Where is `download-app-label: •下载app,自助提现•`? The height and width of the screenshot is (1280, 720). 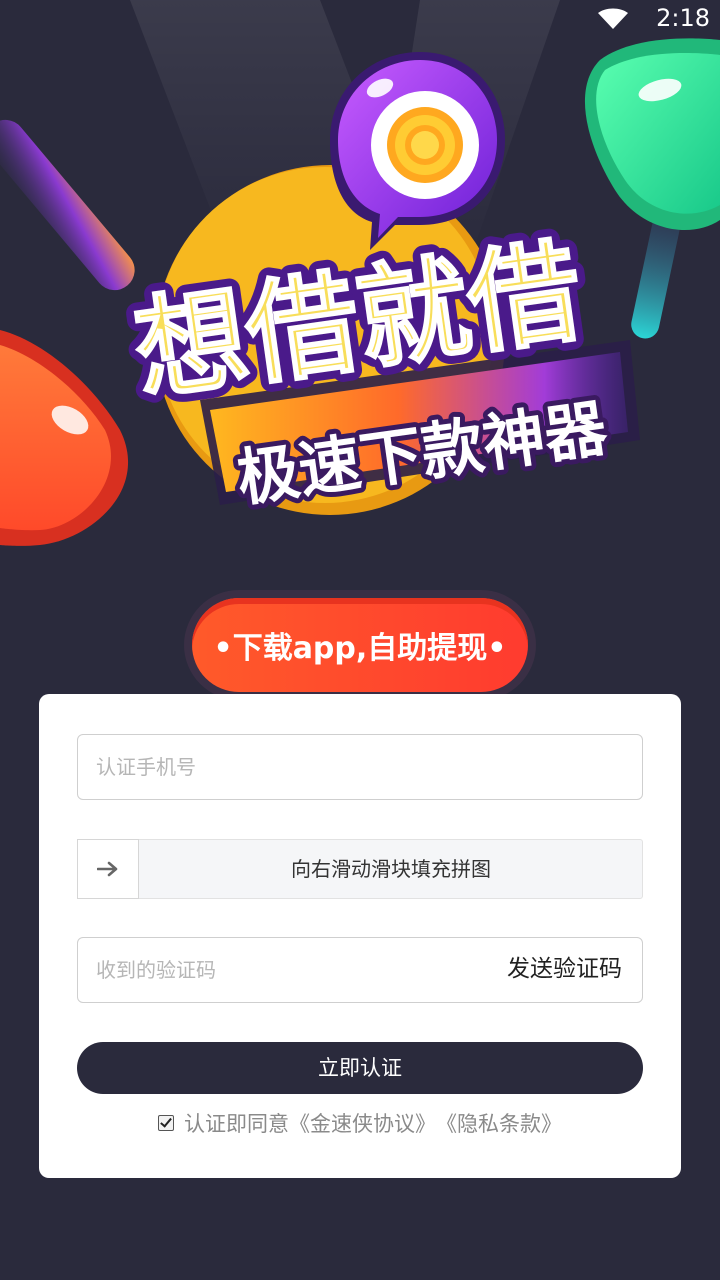
download-app-label: •下载app,自助提现• is located at coordinates (360, 648).